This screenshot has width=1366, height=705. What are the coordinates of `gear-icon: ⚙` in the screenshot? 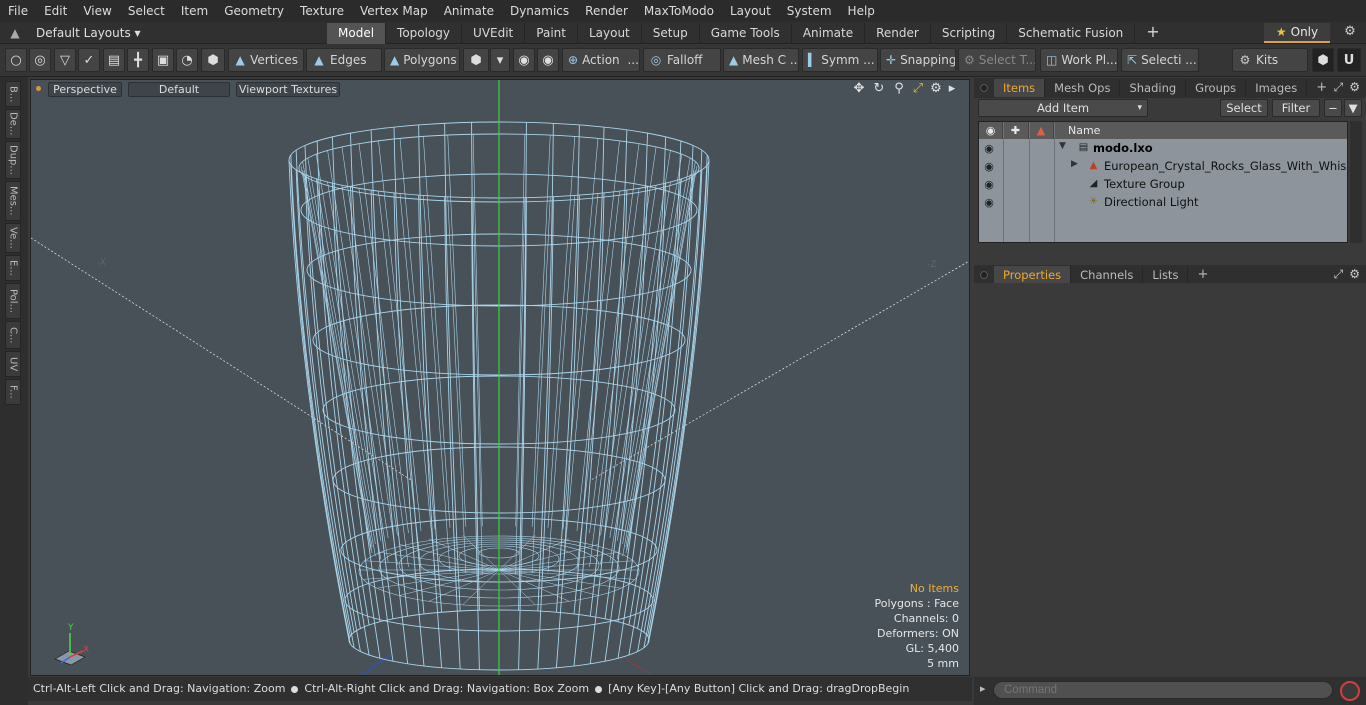 It's located at (1350, 33).